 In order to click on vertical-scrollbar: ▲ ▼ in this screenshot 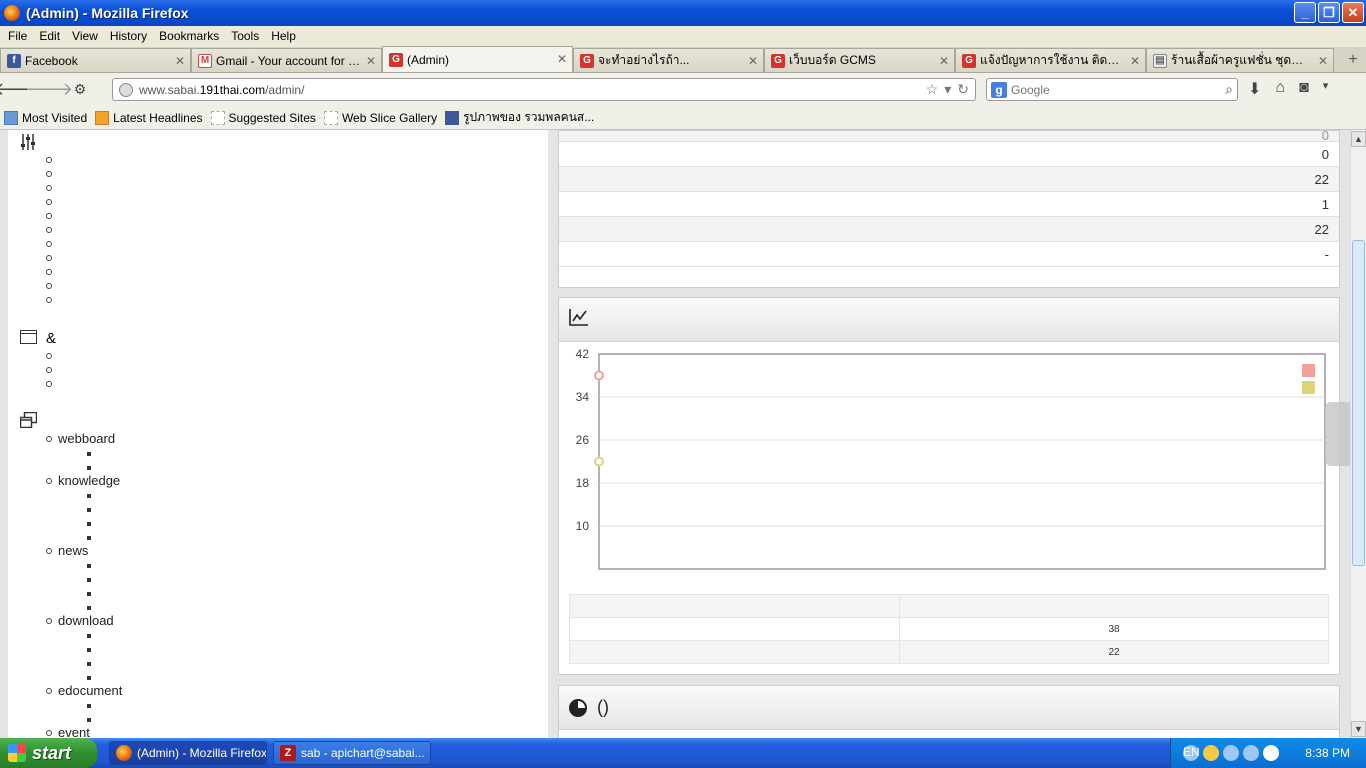, I will do `click(1358, 434)`.